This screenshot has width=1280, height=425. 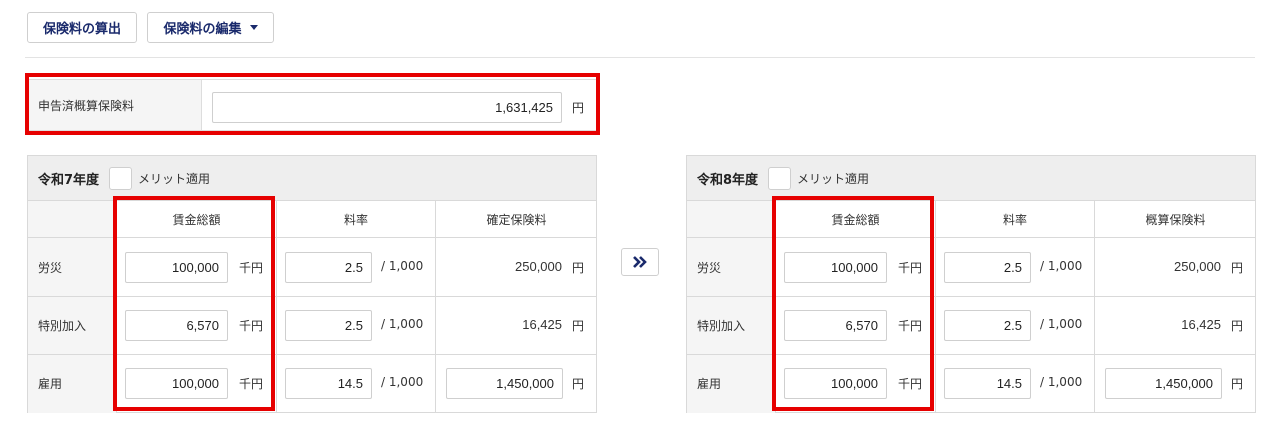 What do you see at coordinates (728, 180) in the screenshot?
I see `next-year-title: 令和8年度` at bounding box center [728, 180].